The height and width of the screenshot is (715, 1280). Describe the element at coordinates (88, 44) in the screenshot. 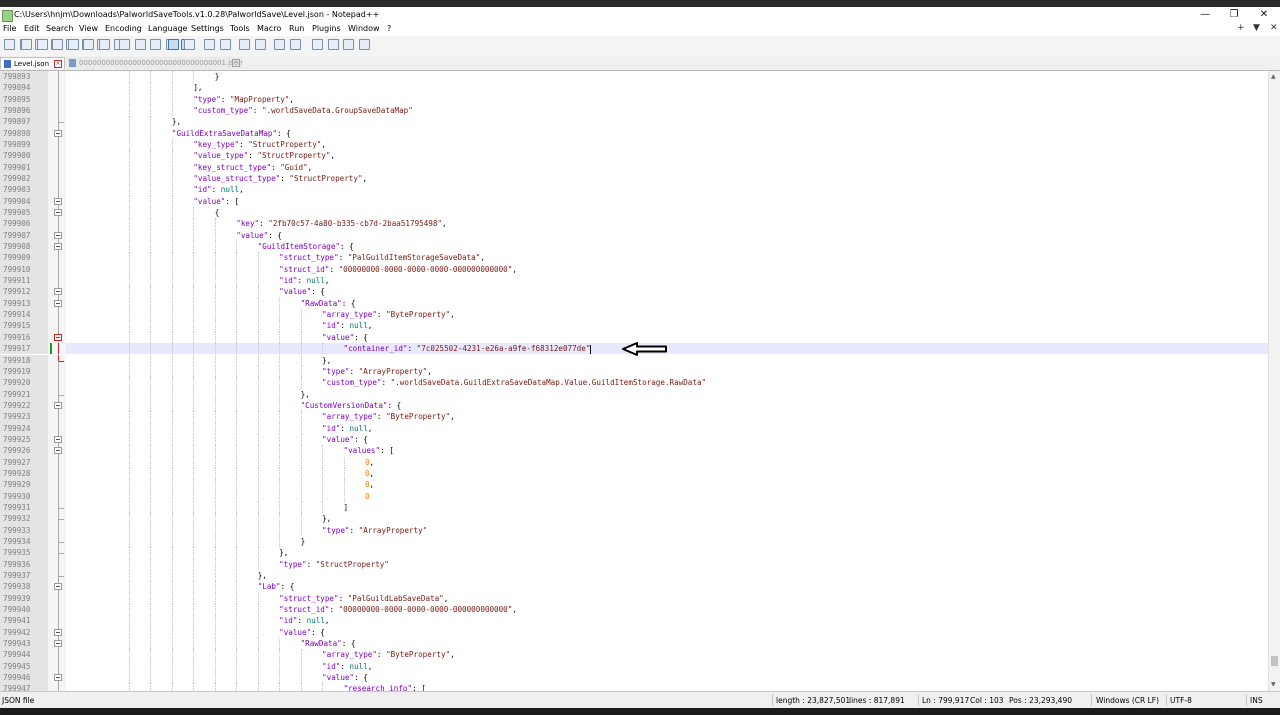

I see `redo-icon` at that location.